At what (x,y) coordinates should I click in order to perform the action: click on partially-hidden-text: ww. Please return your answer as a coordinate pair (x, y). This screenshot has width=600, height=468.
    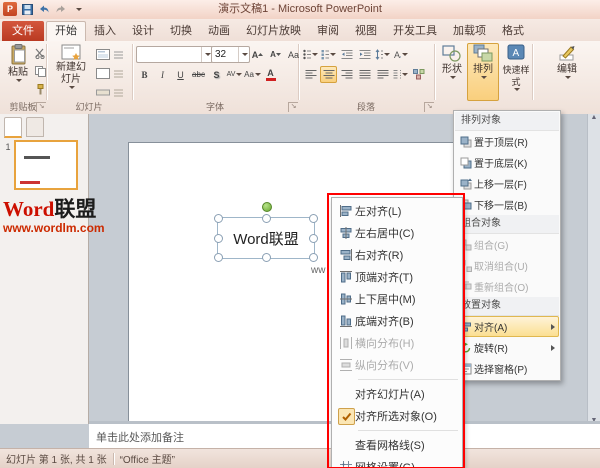
    Looking at the image, I should click on (318, 270).